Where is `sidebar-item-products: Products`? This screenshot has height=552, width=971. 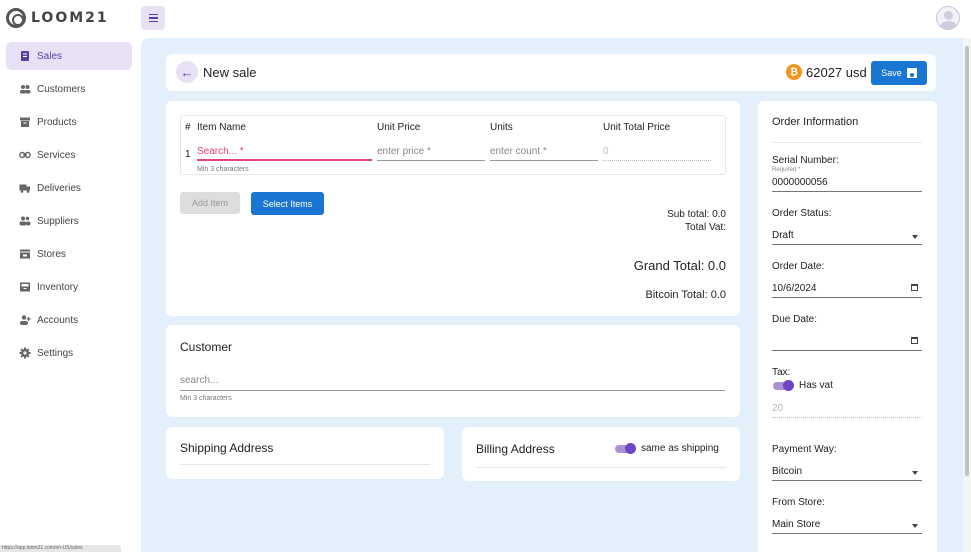 sidebar-item-products: Products is located at coordinates (69, 122).